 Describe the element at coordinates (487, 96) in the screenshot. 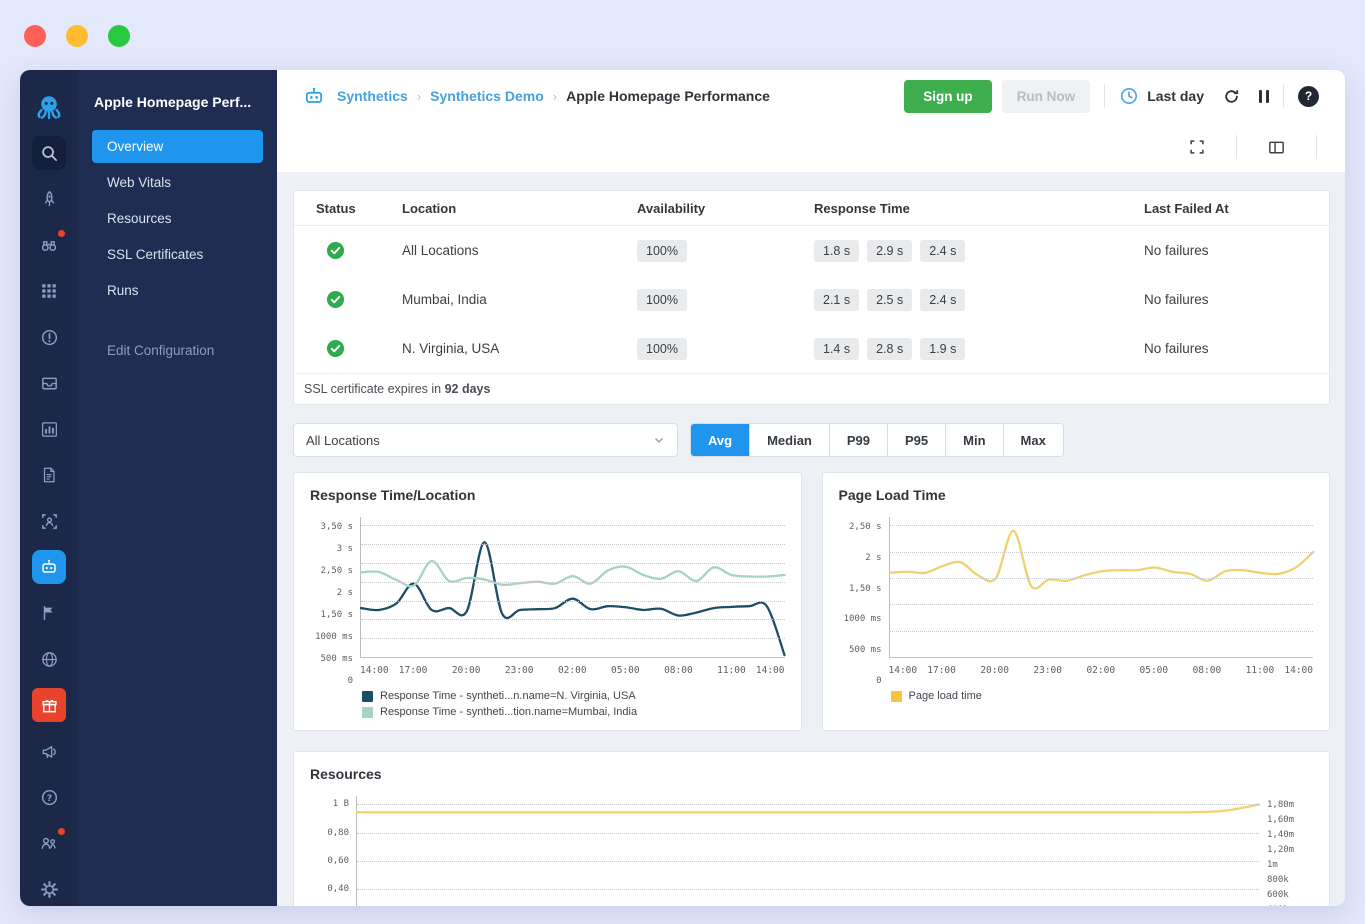

I see `breadcrumb-synthetics-demo: Synthetics Demo` at that location.